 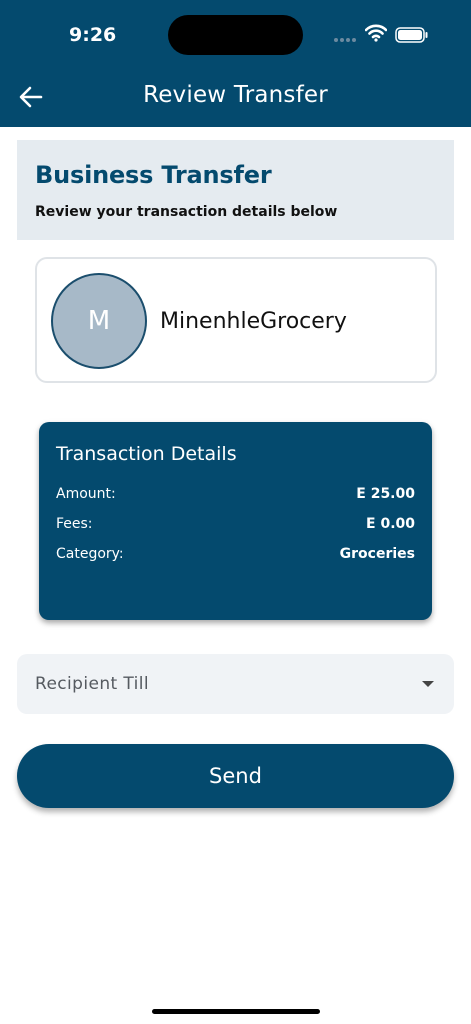 I want to click on dynamic-island, so click(x=235, y=35).